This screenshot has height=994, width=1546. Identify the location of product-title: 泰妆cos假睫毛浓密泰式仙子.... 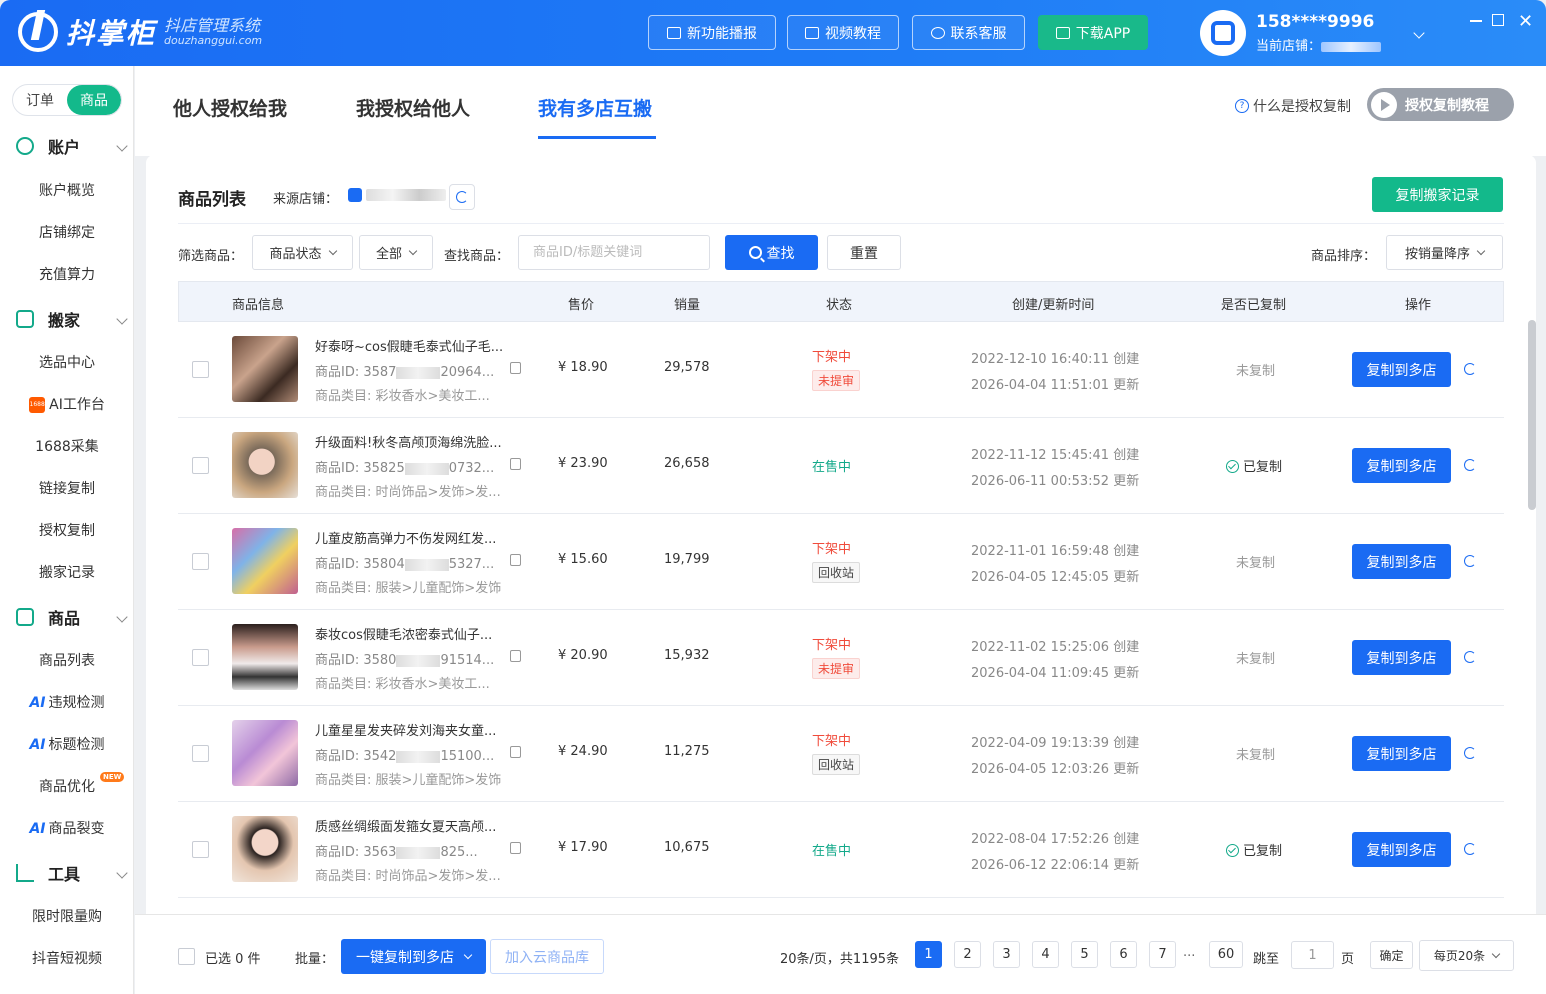
(420, 633).